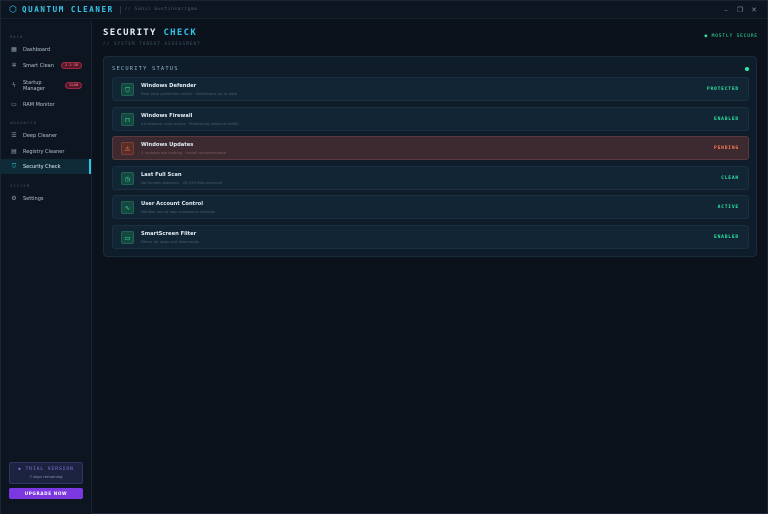  What do you see at coordinates (34, 86) in the screenshot?
I see `sidebar-item-label: Startup Manager` at bounding box center [34, 86].